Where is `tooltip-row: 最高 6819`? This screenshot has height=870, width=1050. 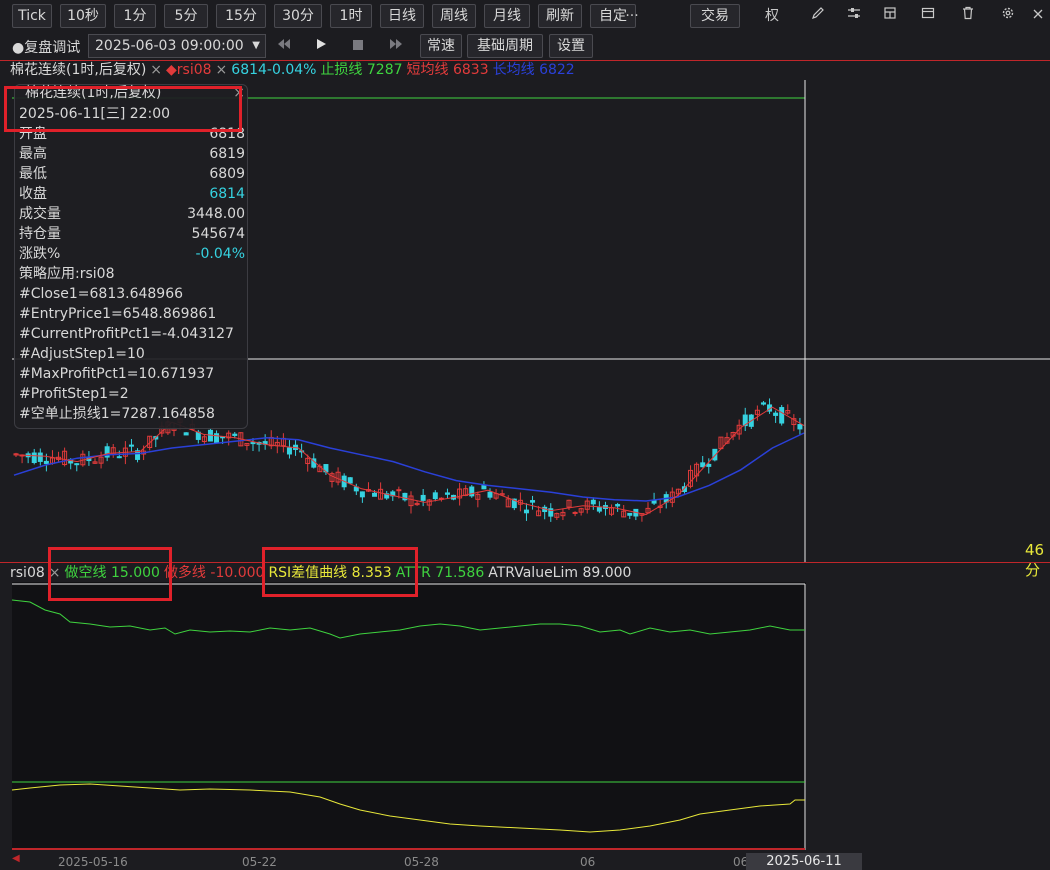 tooltip-row: 最高 6819 is located at coordinates (132, 154).